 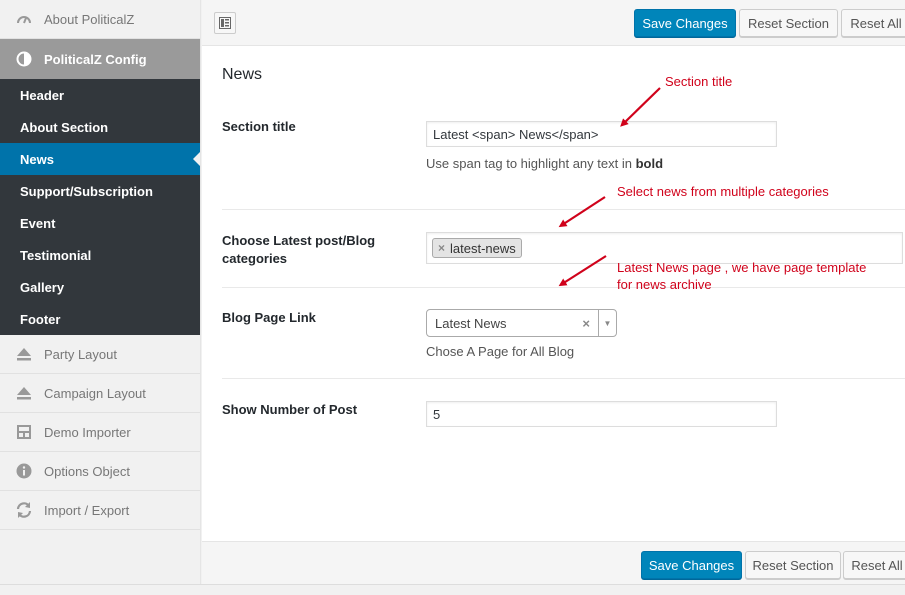 I want to click on submenu-item-news: News, so click(x=100, y=159).